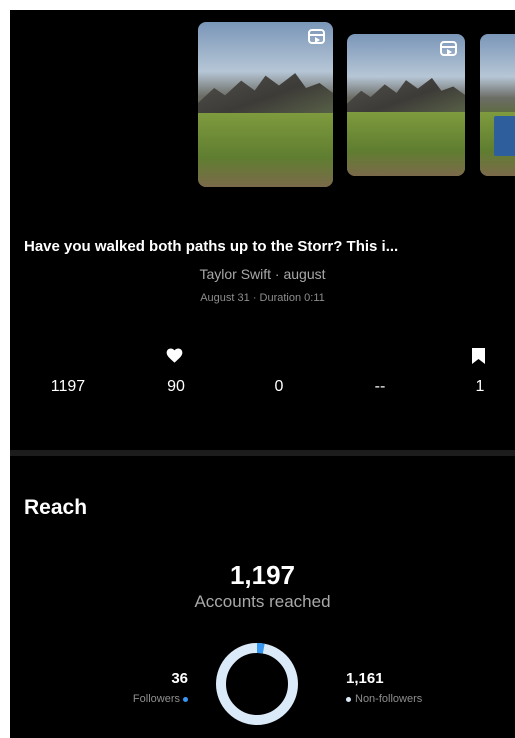 This screenshot has height=738, width=515. Describe the element at coordinates (262, 601) in the screenshot. I see `accounts-reached-label: Accounts reached` at that location.